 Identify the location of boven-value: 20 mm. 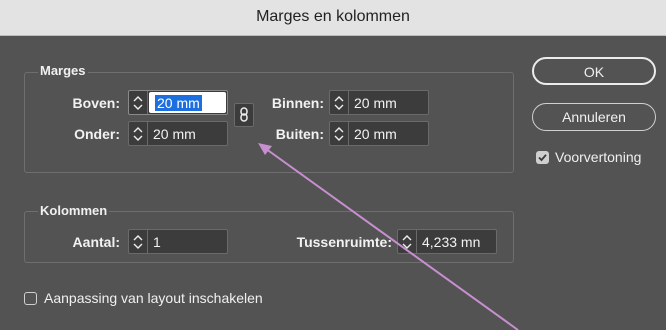
(178, 103).